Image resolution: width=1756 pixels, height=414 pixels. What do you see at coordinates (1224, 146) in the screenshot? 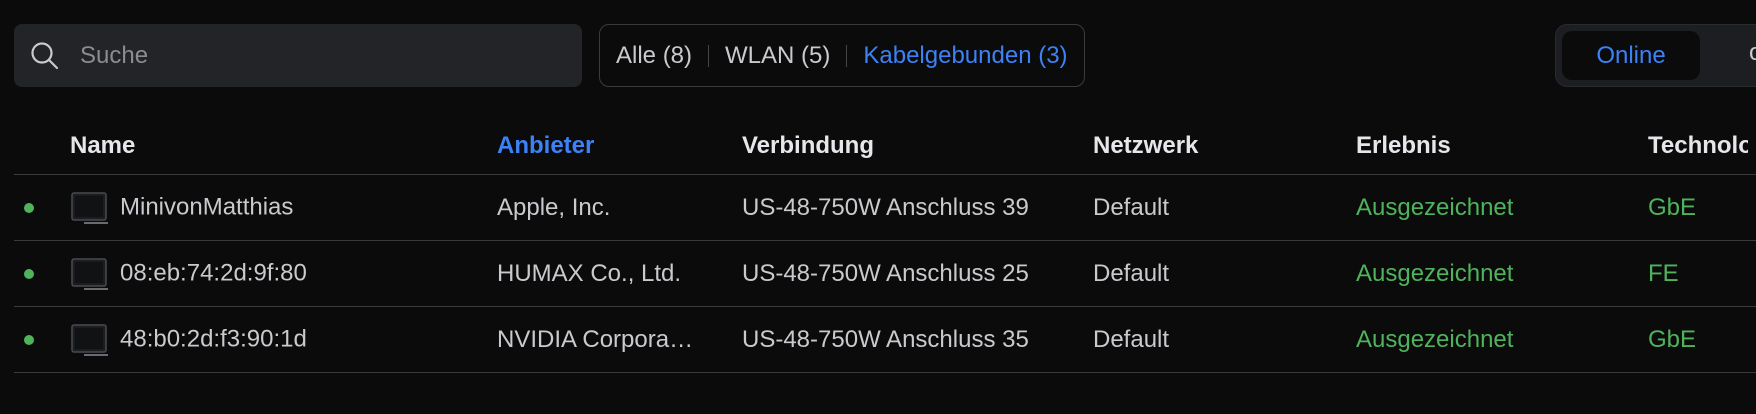
I see `column-header-network: Netzwerk` at bounding box center [1224, 146].